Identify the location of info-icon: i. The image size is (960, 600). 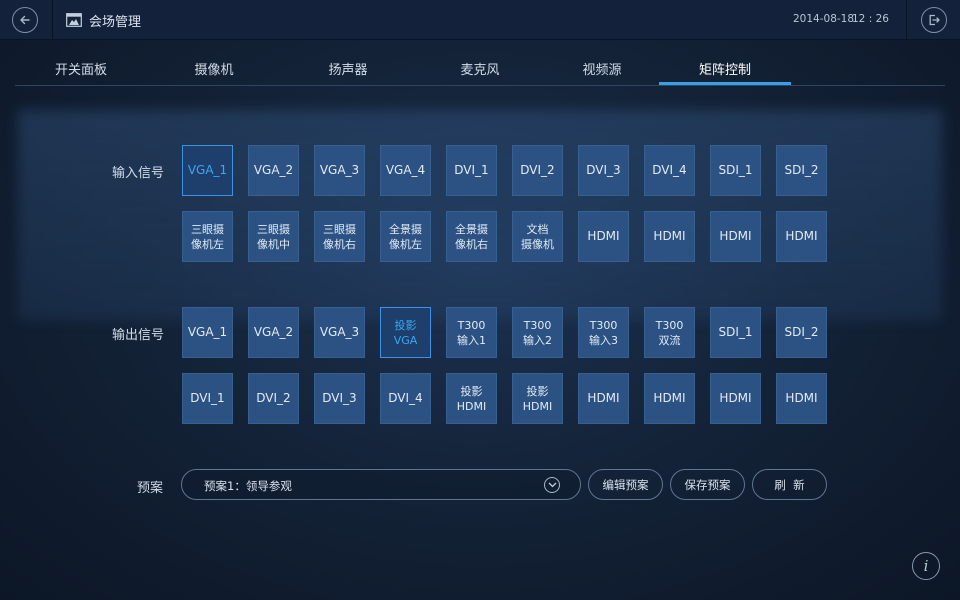
(926, 566).